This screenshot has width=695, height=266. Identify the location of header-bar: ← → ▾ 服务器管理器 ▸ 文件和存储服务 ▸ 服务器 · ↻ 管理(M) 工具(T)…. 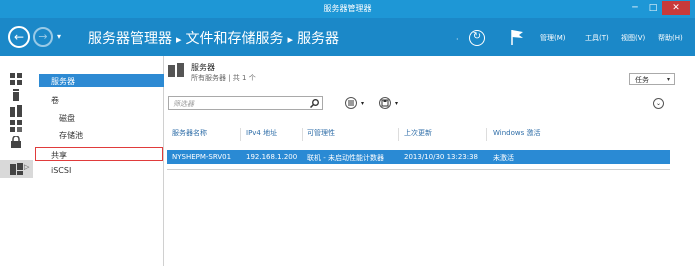
(347, 37).